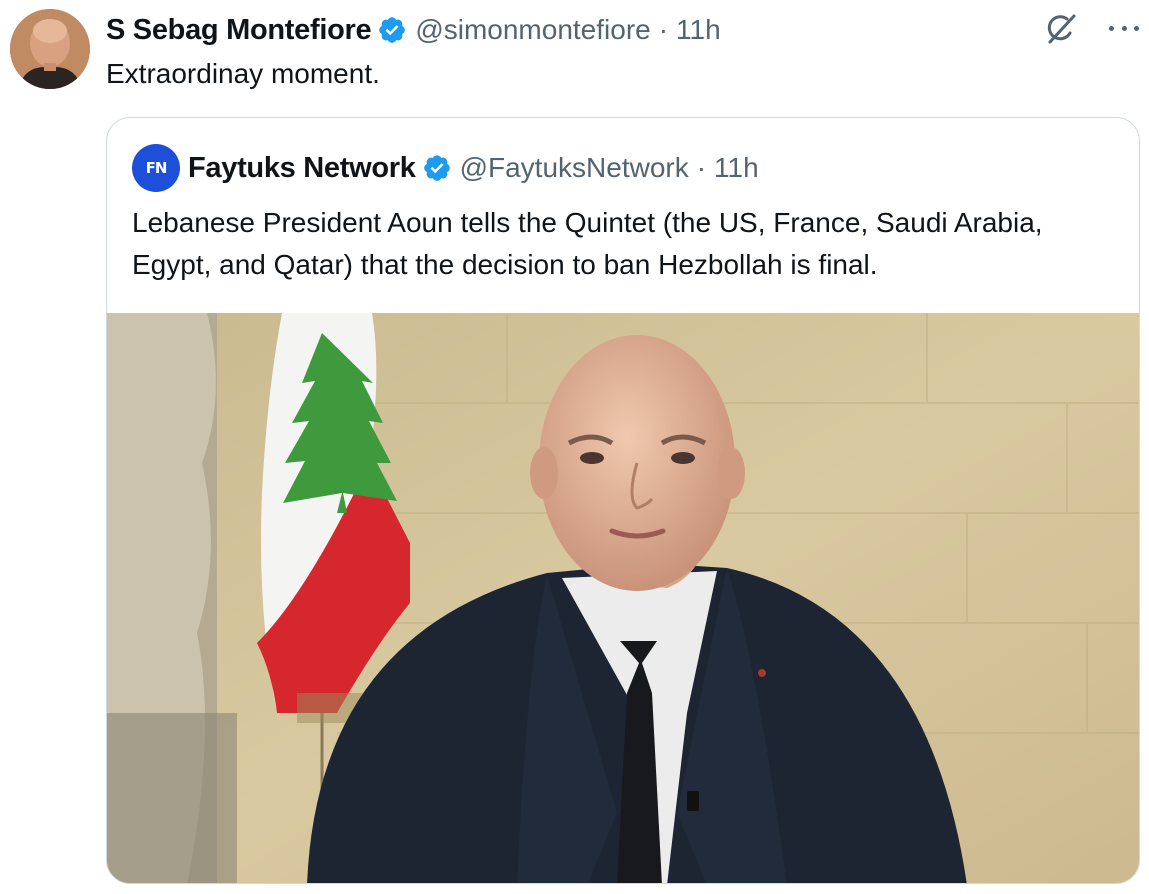 The width and height of the screenshot is (1149, 894). I want to click on timestamp: 11h, so click(698, 30).